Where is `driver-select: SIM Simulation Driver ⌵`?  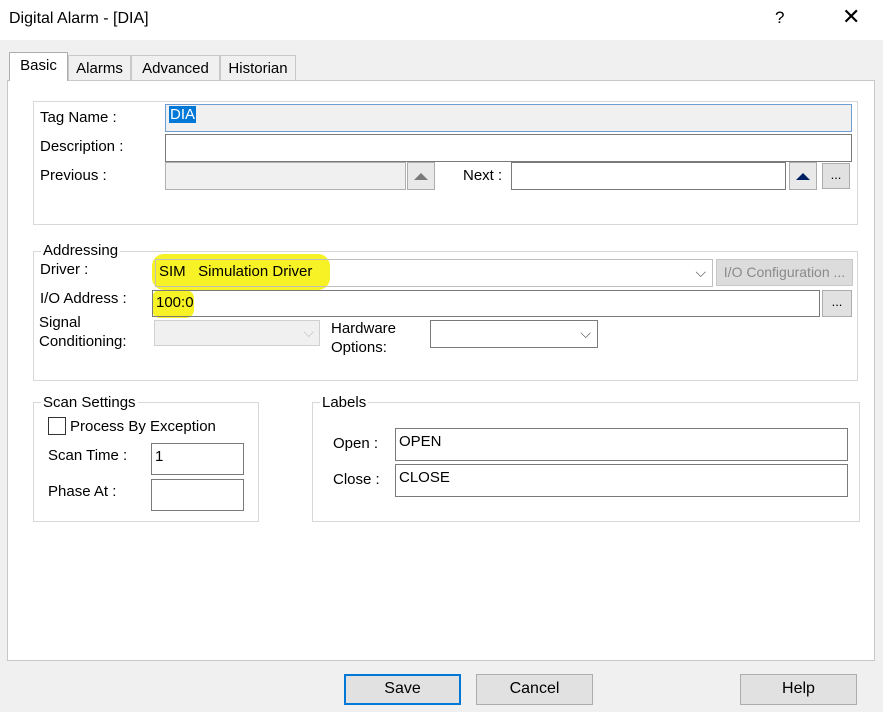 driver-select: SIM Simulation Driver ⌵ is located at coordinates (434, 273).